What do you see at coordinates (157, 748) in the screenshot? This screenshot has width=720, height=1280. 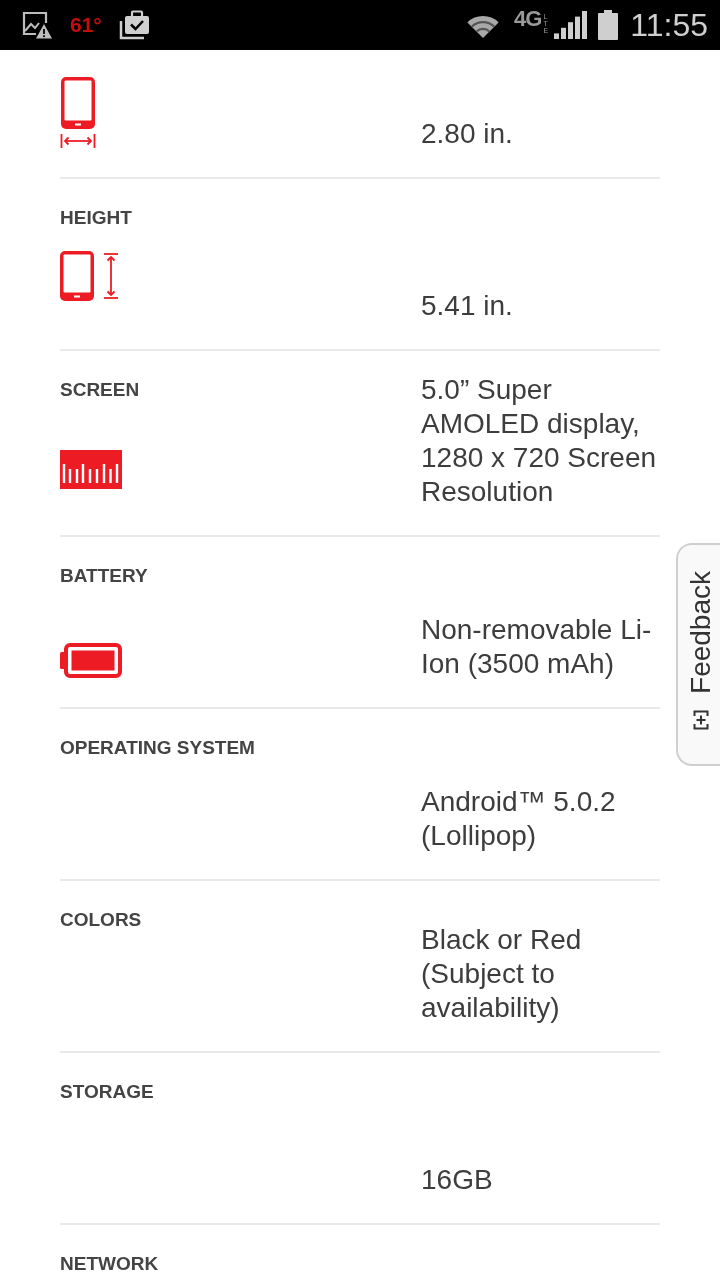 I see `spec-label: OPERATING SYSTEM` at bounding box center [157, 748].